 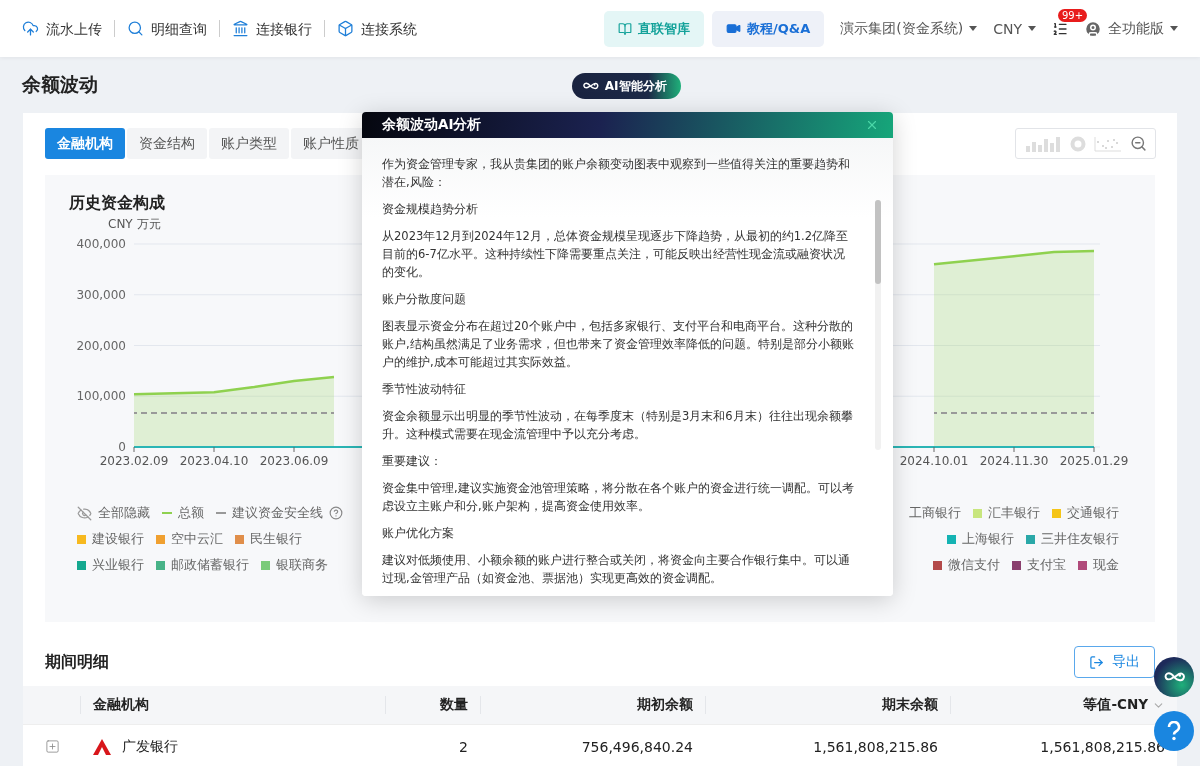 What do you see at coordinates (1073, 15) in the screenshot?
I see `notification-badge: 99+` at bounding box center [1073, 15].